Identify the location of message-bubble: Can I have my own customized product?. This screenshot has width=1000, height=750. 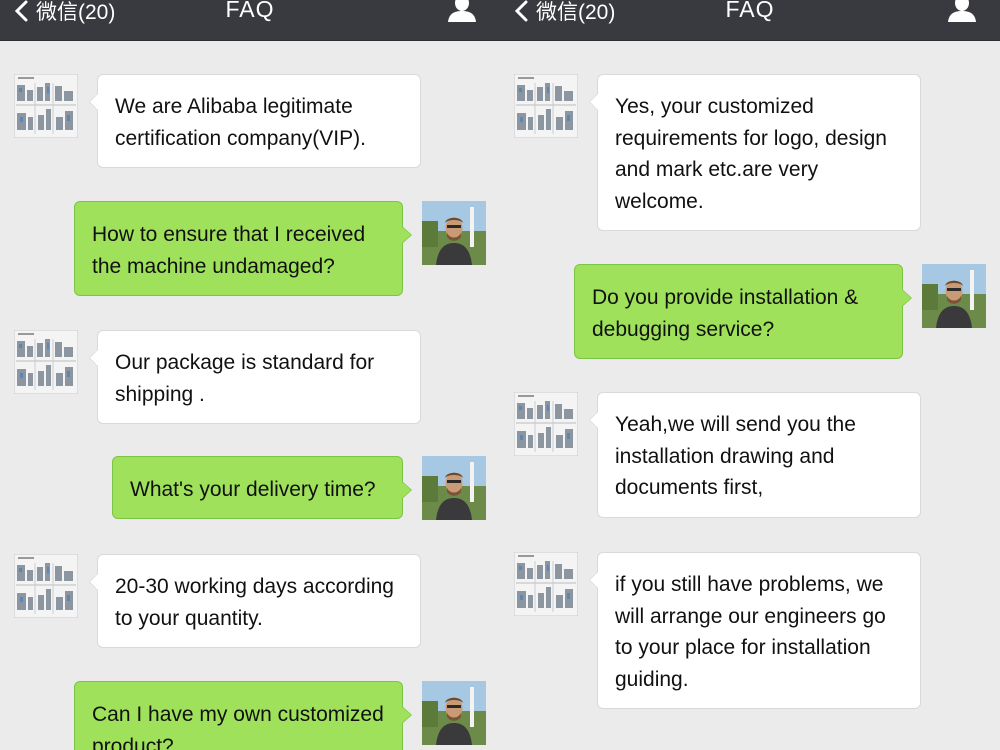
(243, 715).